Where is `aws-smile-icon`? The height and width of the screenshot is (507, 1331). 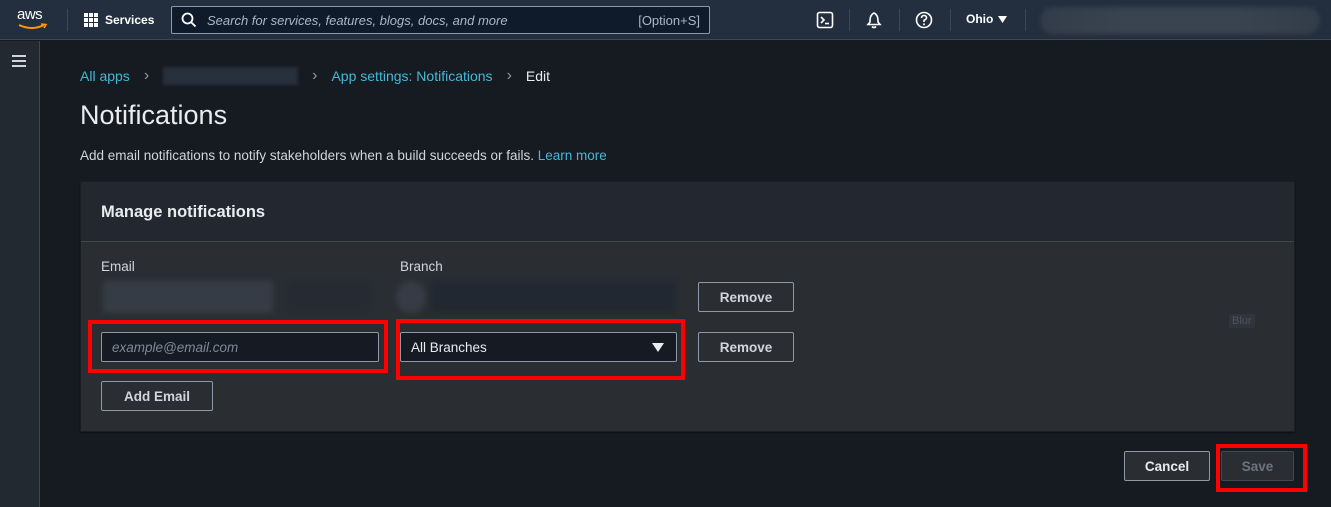 aws-smile-icon is located at coordinates (33, 26).